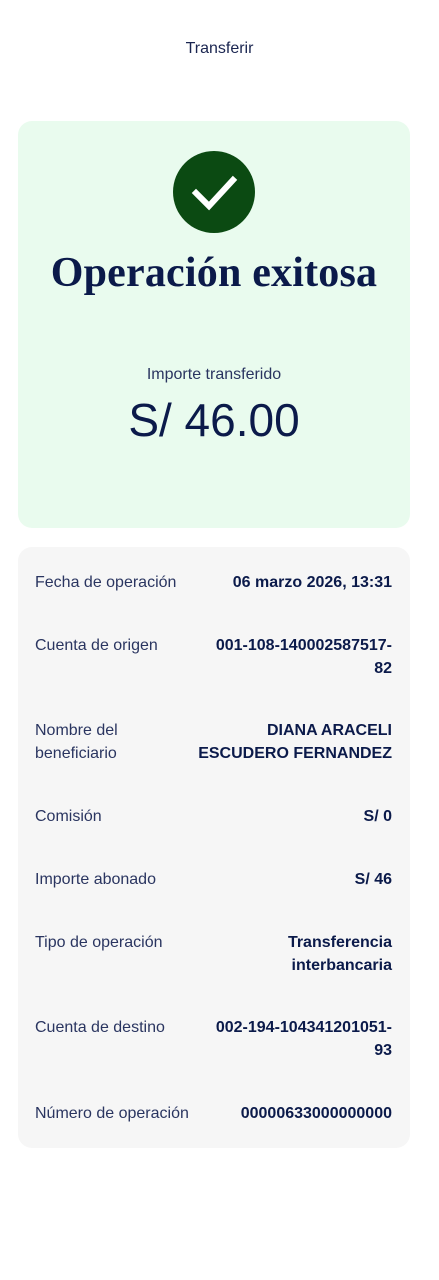 This screenshot has height=1280, width=439. Describe the element at coordinates (214, 192) in the screenshot. I see `check-icon` at that location.